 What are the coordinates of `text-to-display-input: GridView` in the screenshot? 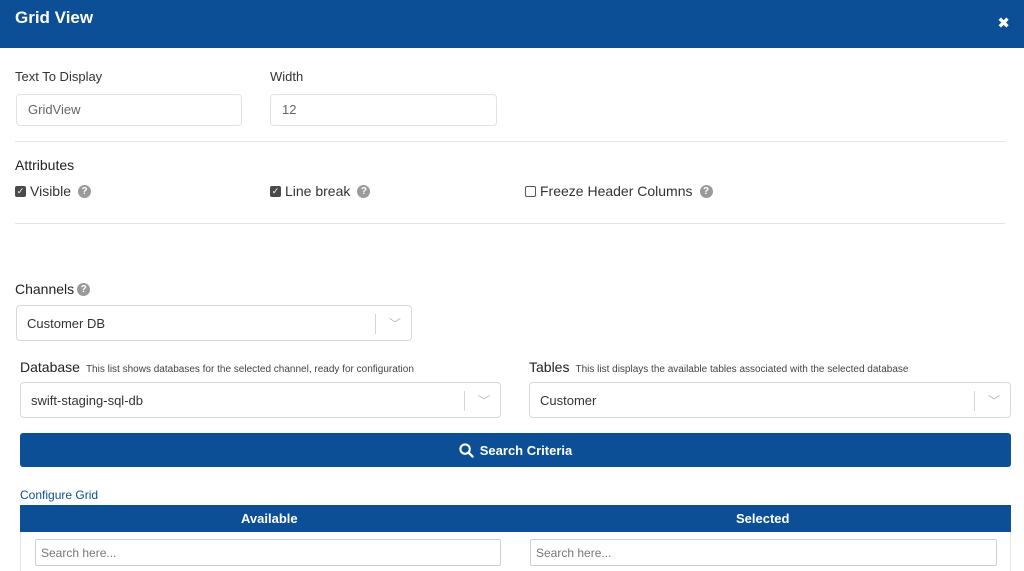 It's located at (129, 110).